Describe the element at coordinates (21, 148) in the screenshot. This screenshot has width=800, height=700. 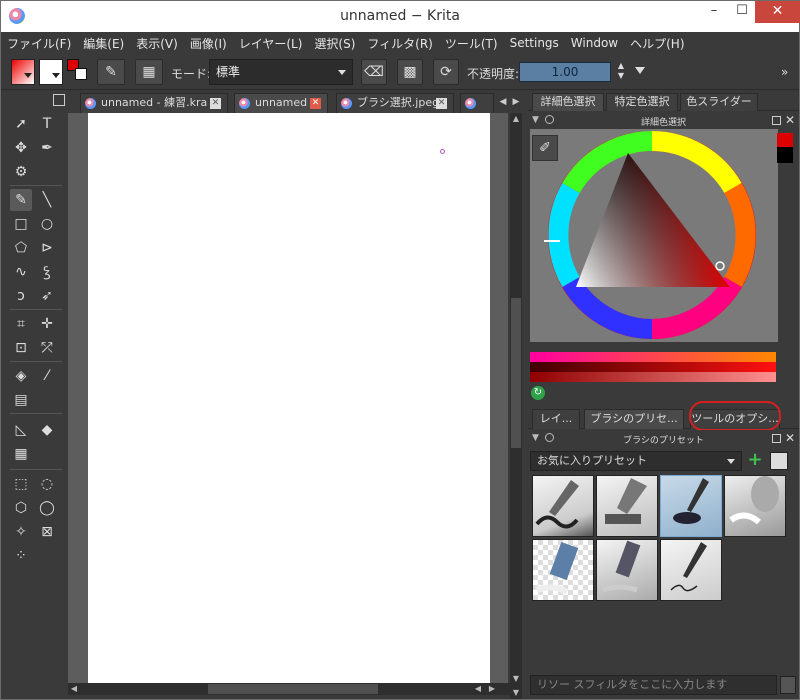
I see `edit-shapes-tool: ✥` at that location.